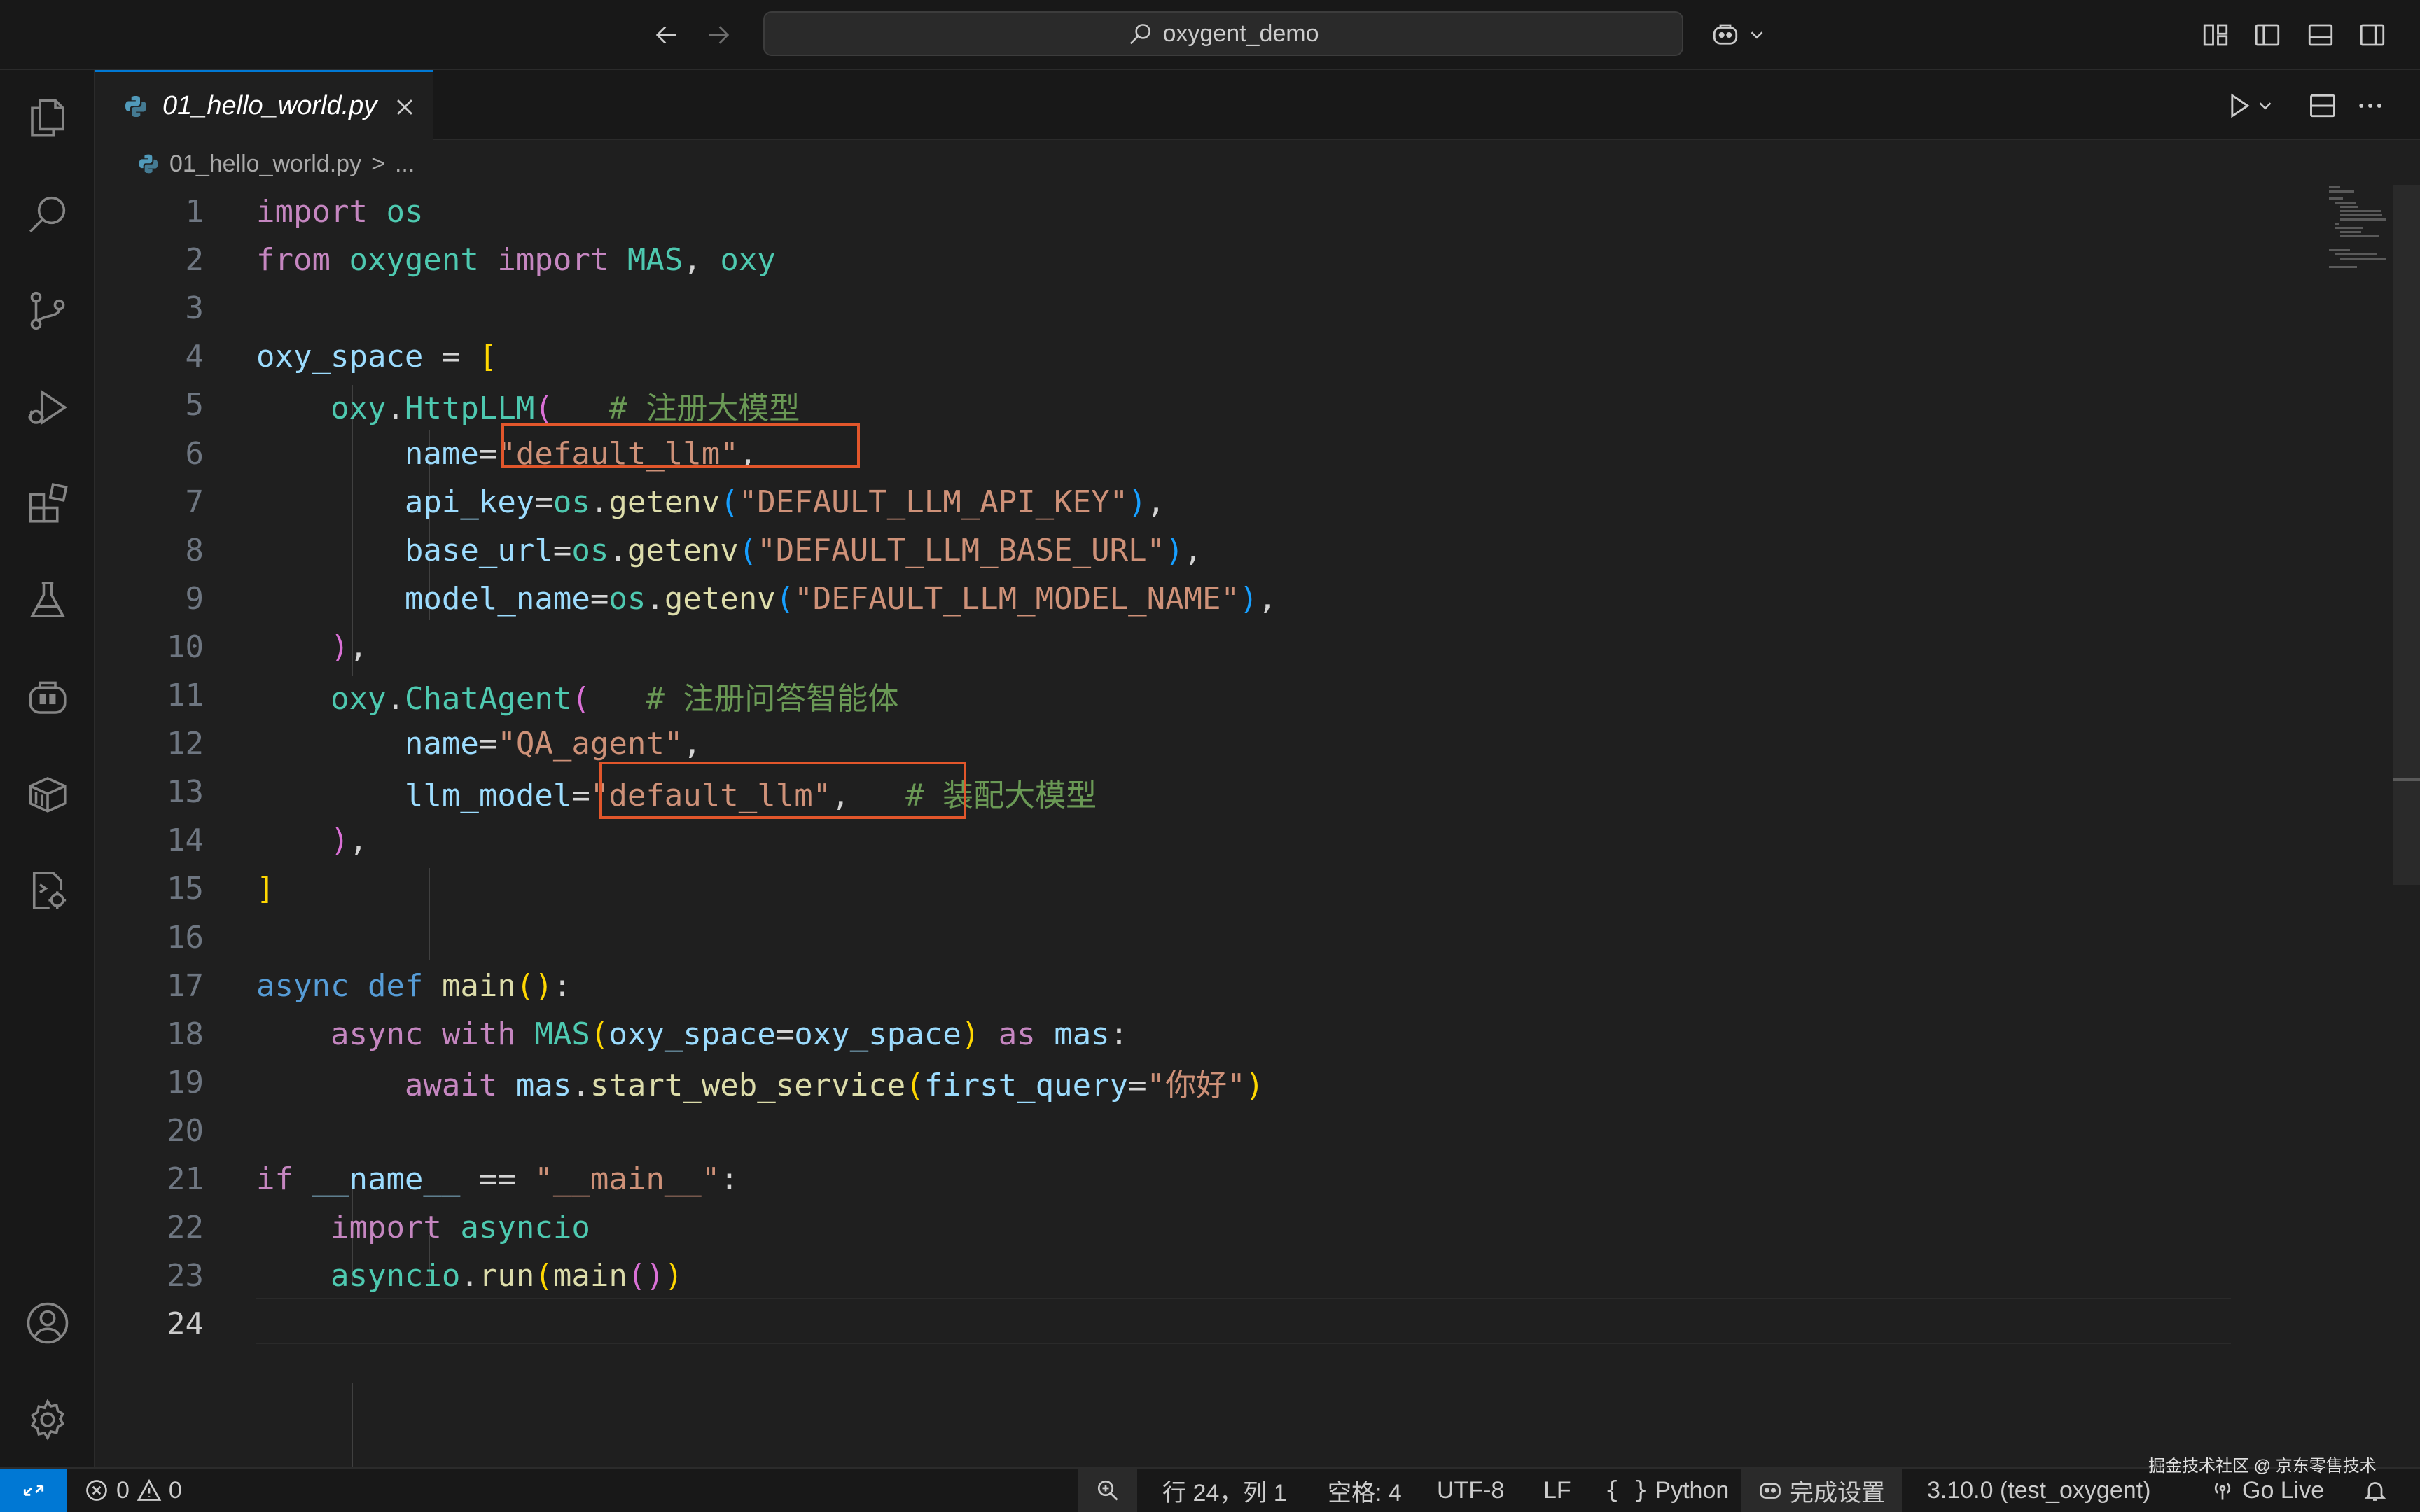  I want to click on code-line: 11 oxy.ChatAgent( # 注册问答智能体, so click(1163, 695).